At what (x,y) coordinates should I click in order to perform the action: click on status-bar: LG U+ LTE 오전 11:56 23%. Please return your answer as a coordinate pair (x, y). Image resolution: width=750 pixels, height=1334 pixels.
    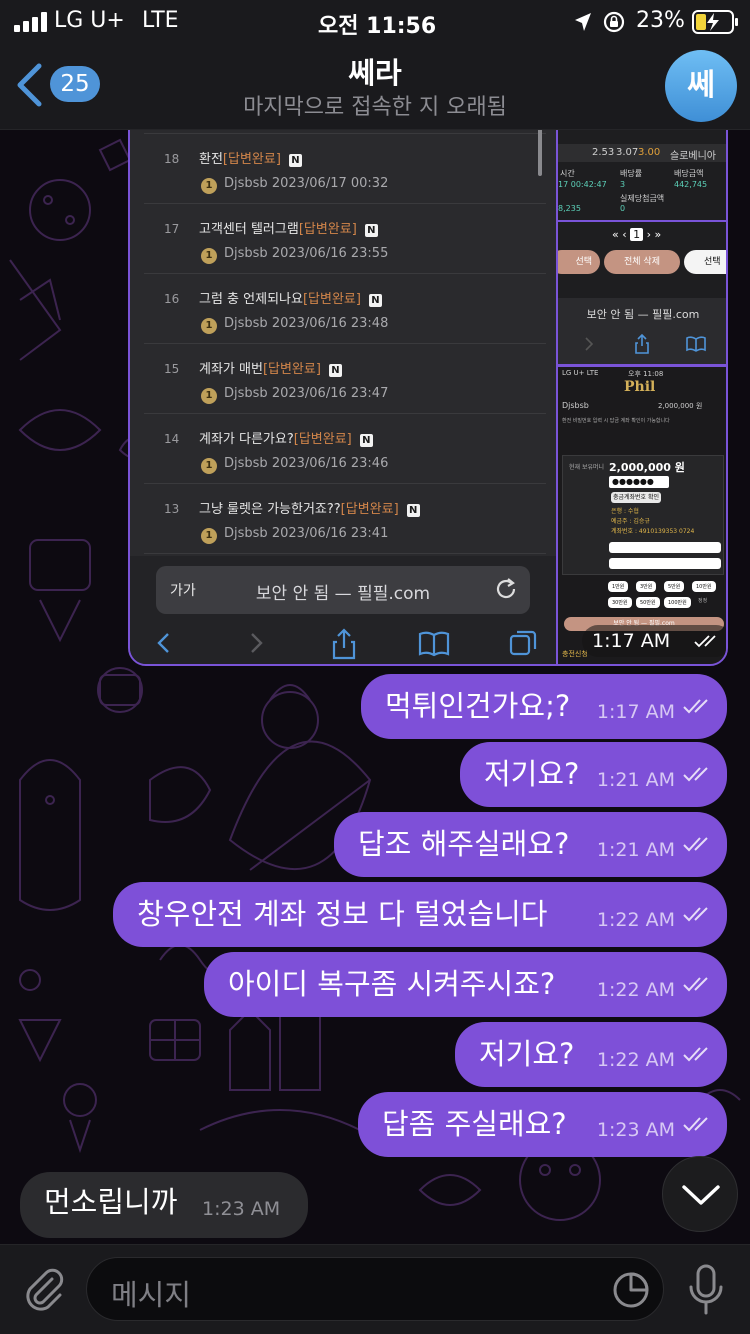
    Looking at the image, I should click on (375, 22).